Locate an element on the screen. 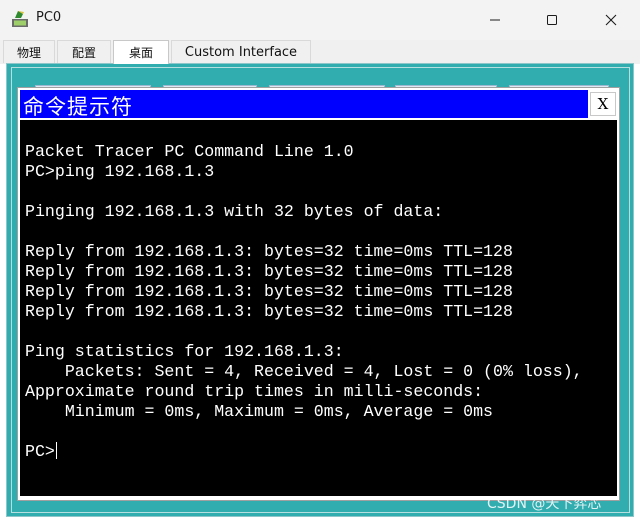  terminal-prompt: PC> is located at coordinates (40, 451).